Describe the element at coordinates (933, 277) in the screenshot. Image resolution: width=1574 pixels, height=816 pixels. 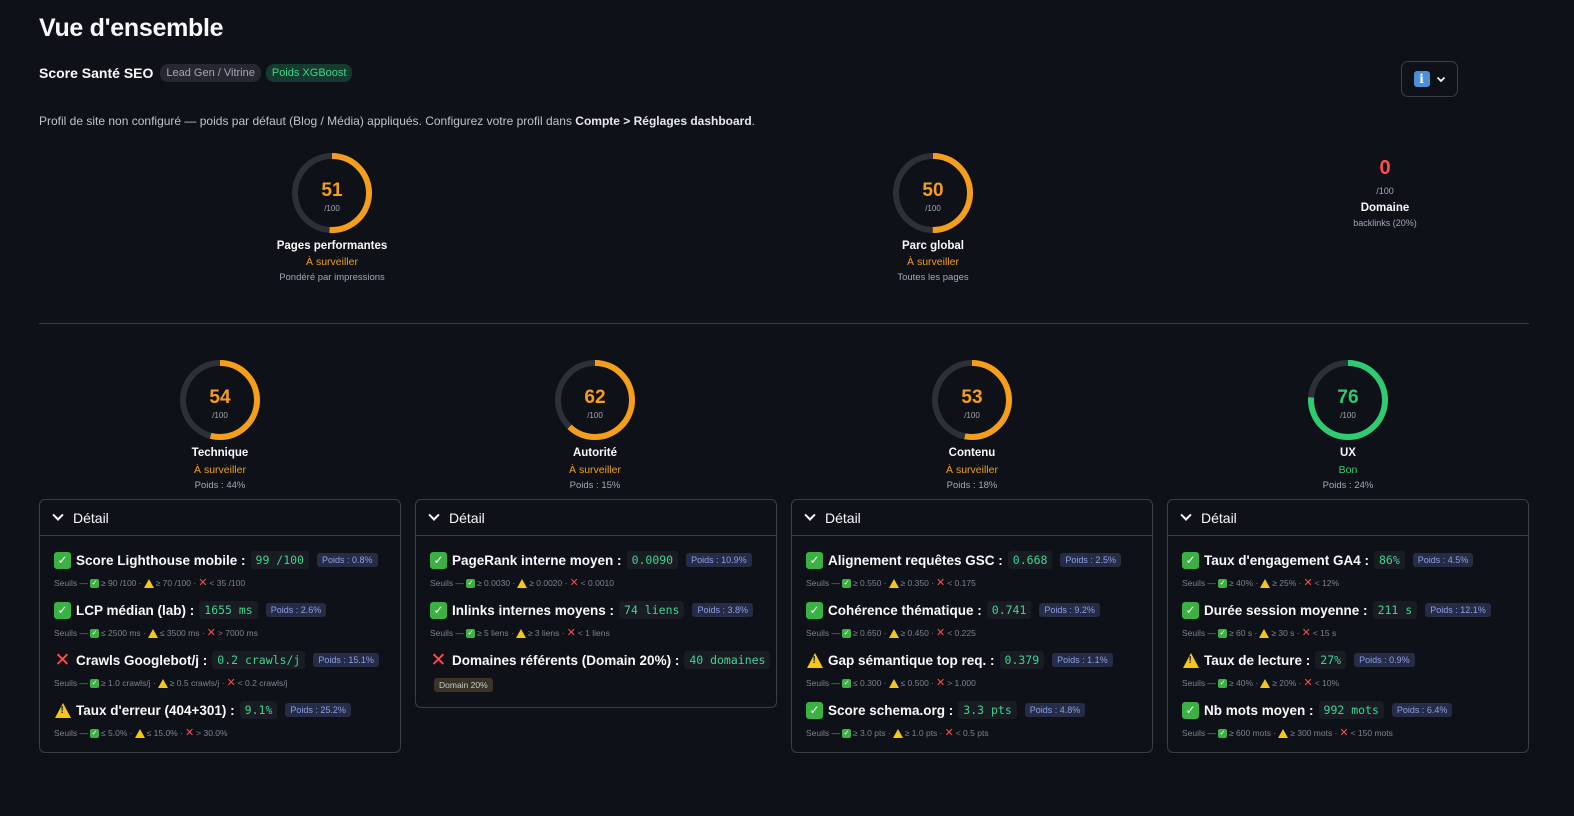
I see `parc-global-gauge-sub: Toutes les pages` at that location.